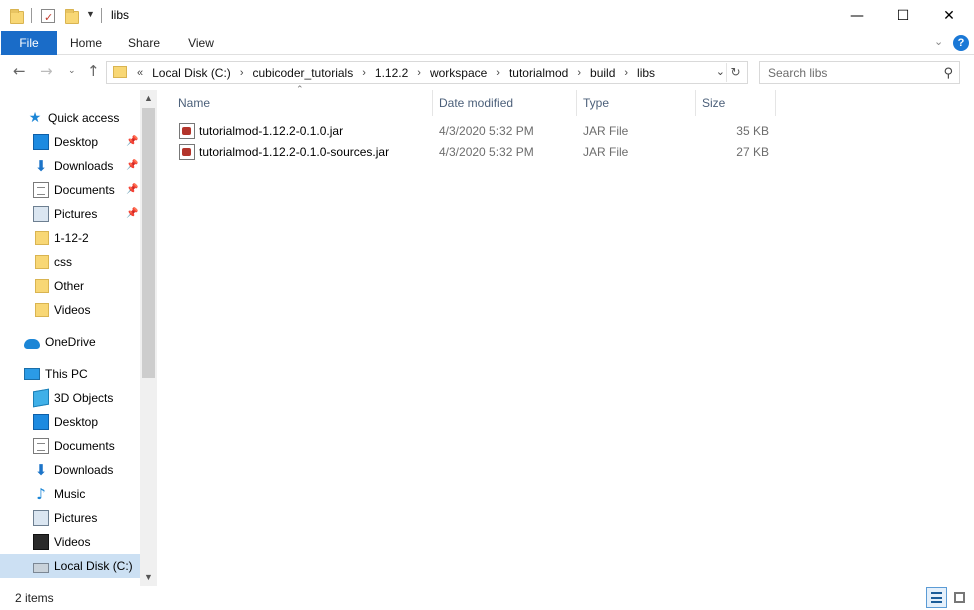 This screenshot has width=974, height=610. Describe the element at coordinates (148, 577) in the screenshot. I see `scroll-down-icon: ▼` at that location.